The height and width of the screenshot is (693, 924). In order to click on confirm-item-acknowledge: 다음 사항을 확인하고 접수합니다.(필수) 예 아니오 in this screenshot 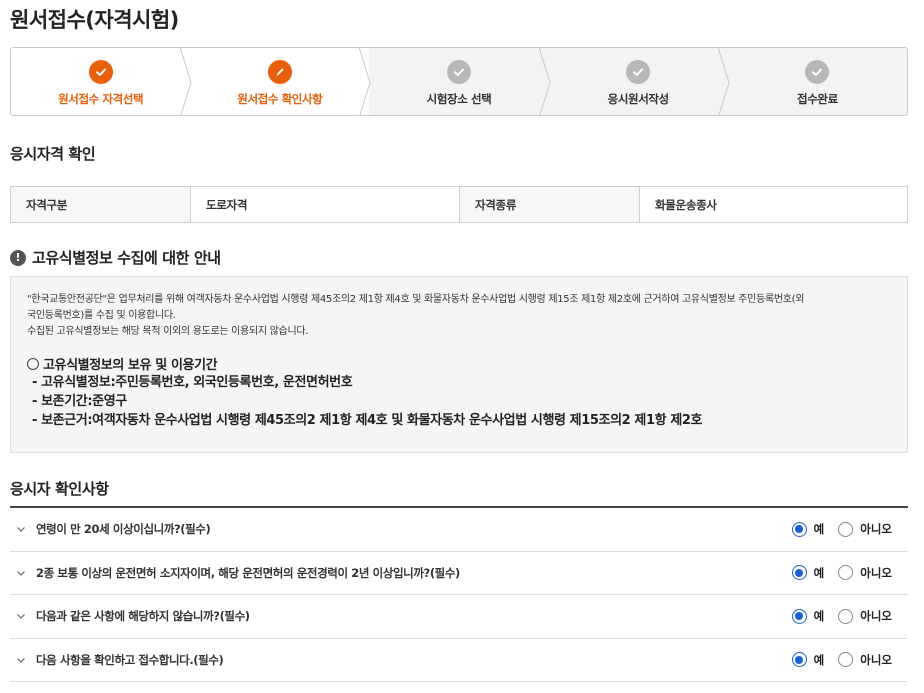, I will do `click(459, 660)`.